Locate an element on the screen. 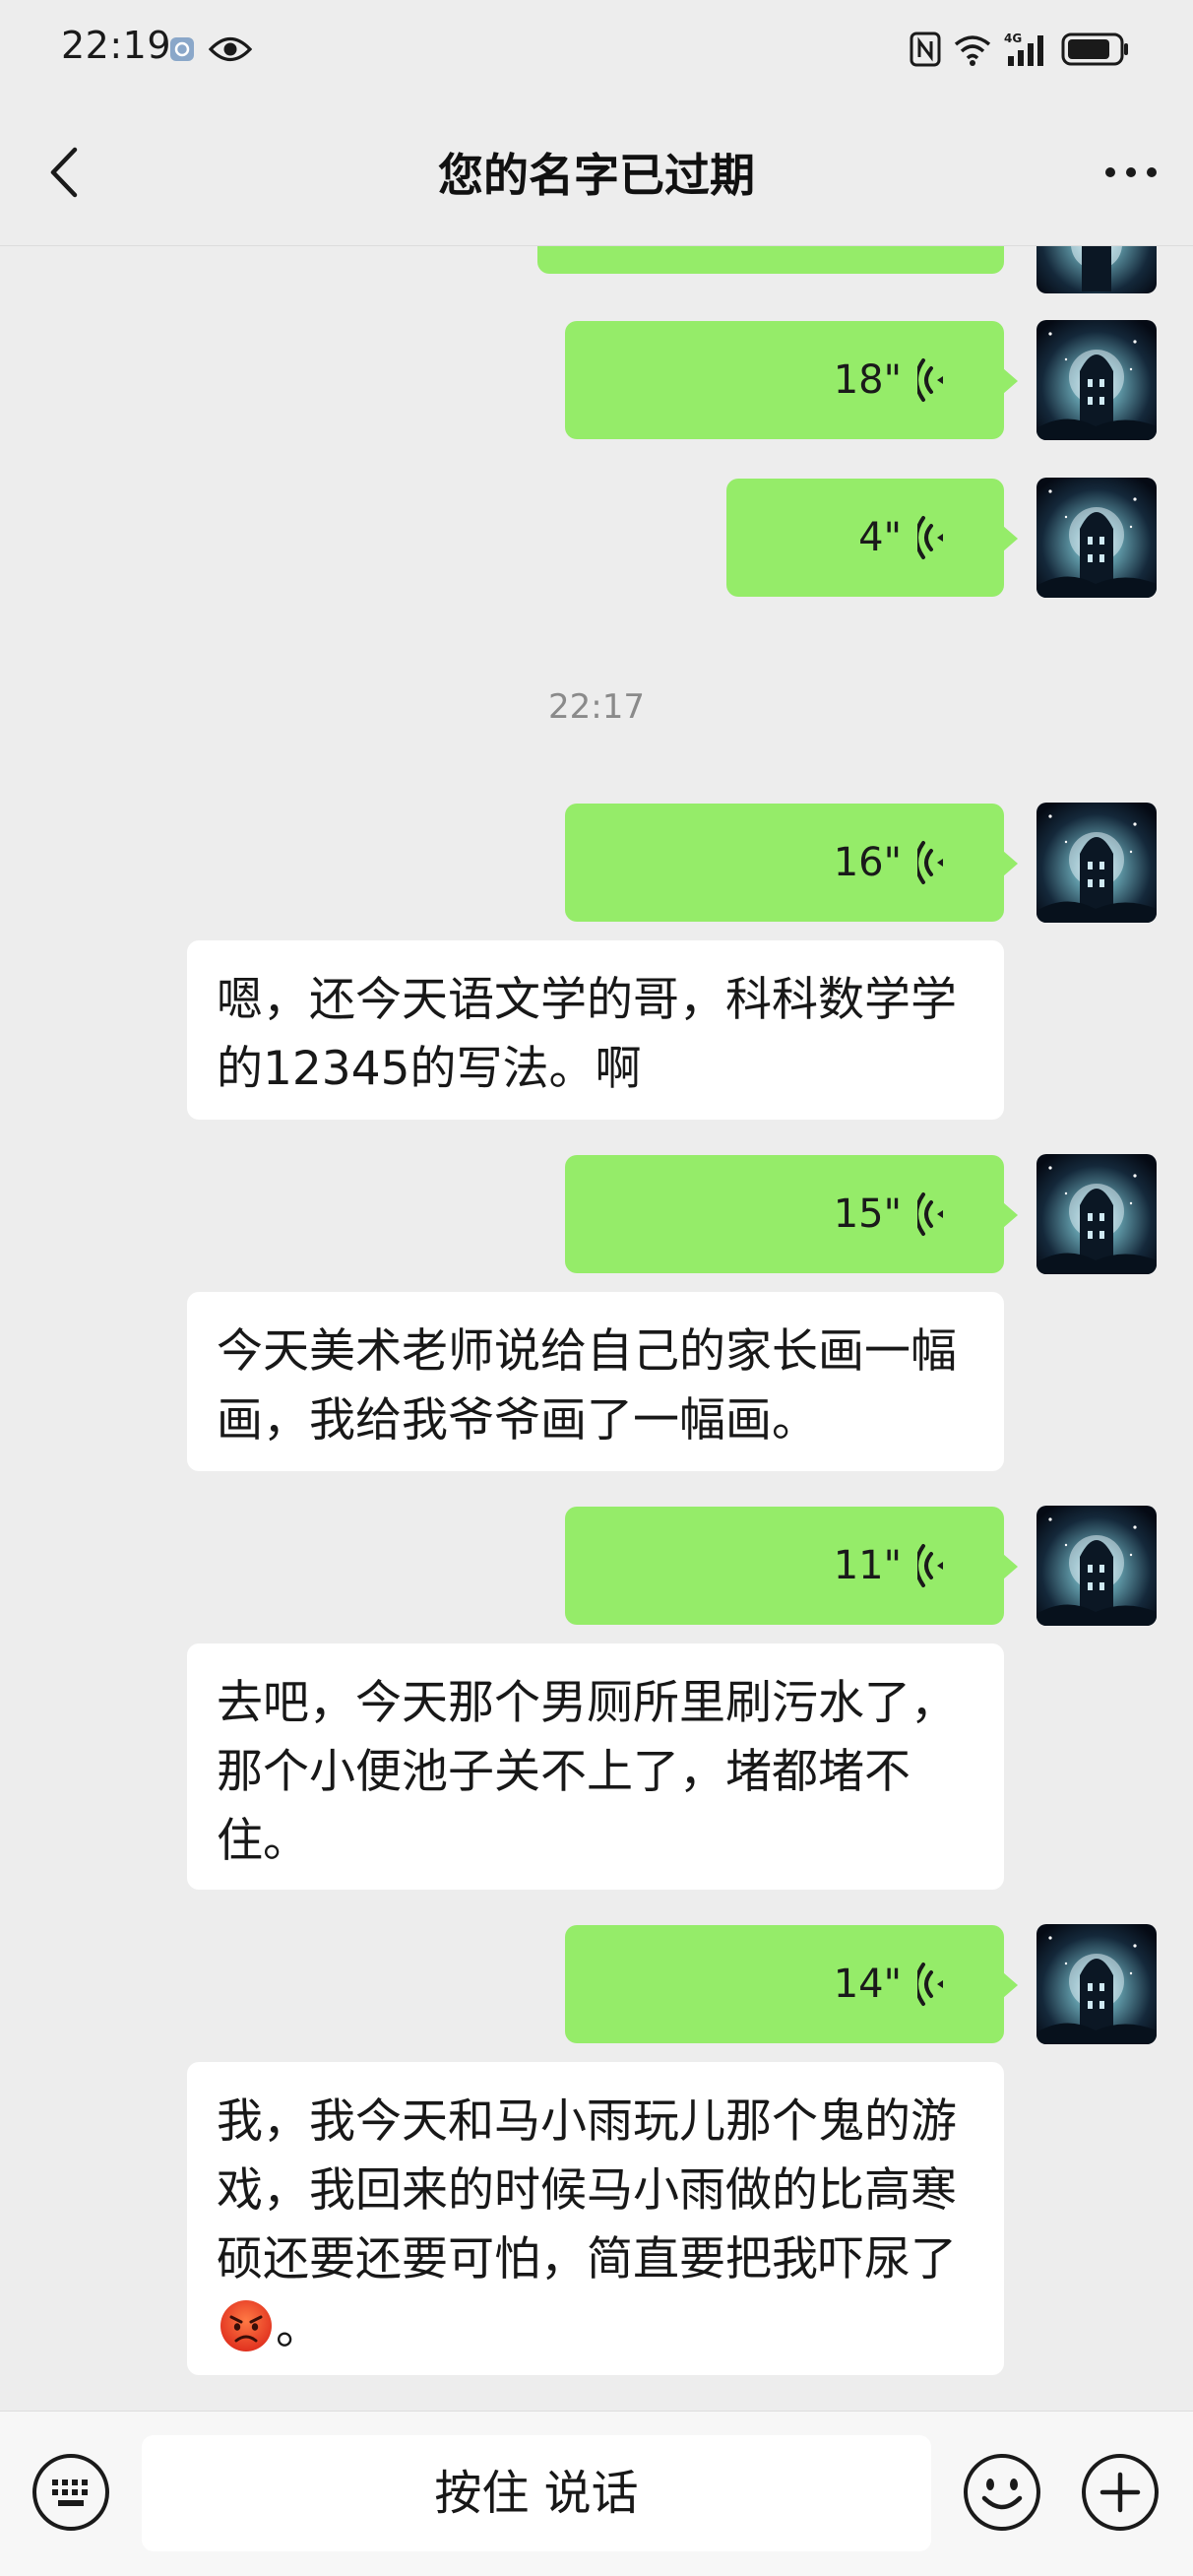 The image size is (1193, 2576). back-chevron-icon is located at coordinates (65, 172).